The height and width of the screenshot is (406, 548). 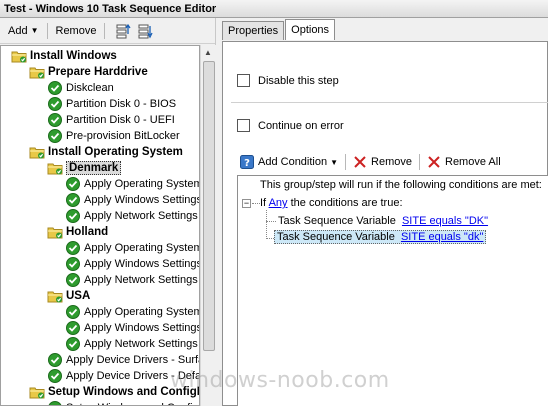 I want to click on tree-group-node: Denmark, so click(x=84, y=168).